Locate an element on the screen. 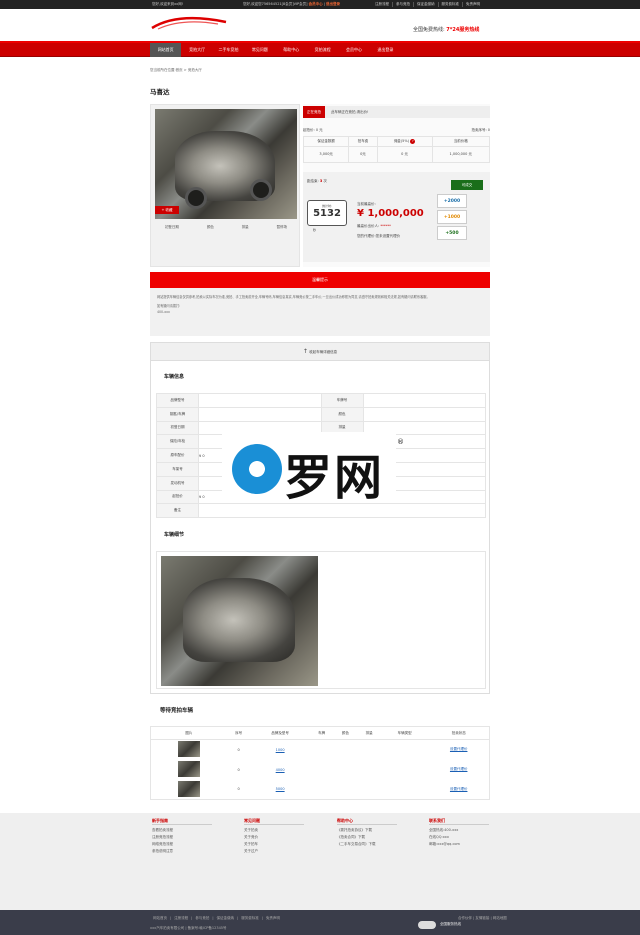 The height and width of the screenshot is (935, 640). watermark-logo: 罗网 ® is located at coordinates (313, 469).